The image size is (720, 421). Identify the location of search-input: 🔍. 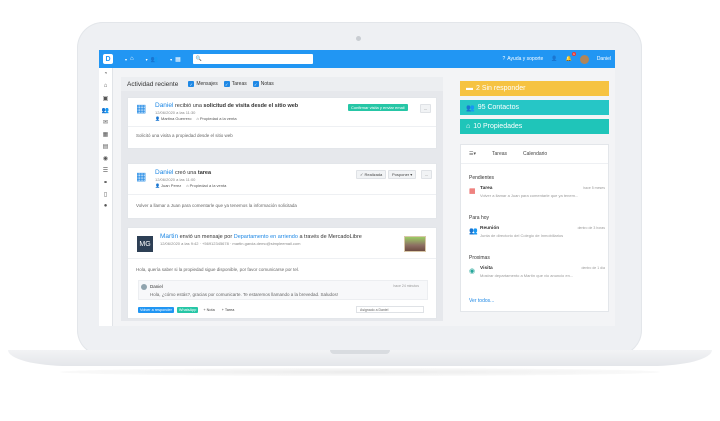
(252, 59).